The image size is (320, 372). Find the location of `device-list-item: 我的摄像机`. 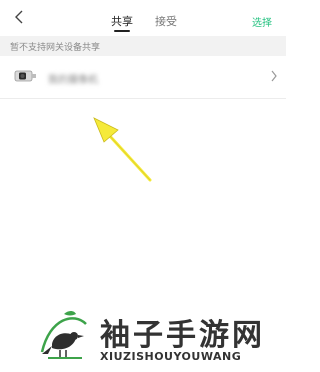

device-list-item: 我的摄像机 is located at coordinates (143, 77).